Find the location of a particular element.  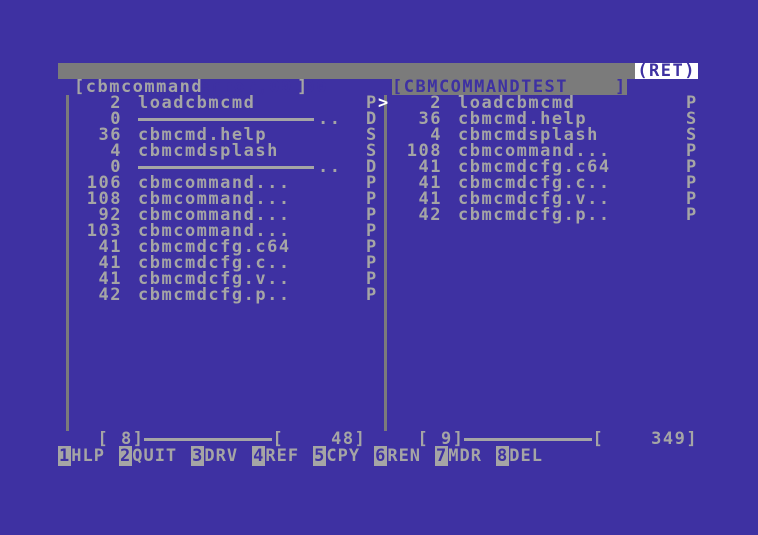

fkey-label: DEL is located at coordinates (526, 456).